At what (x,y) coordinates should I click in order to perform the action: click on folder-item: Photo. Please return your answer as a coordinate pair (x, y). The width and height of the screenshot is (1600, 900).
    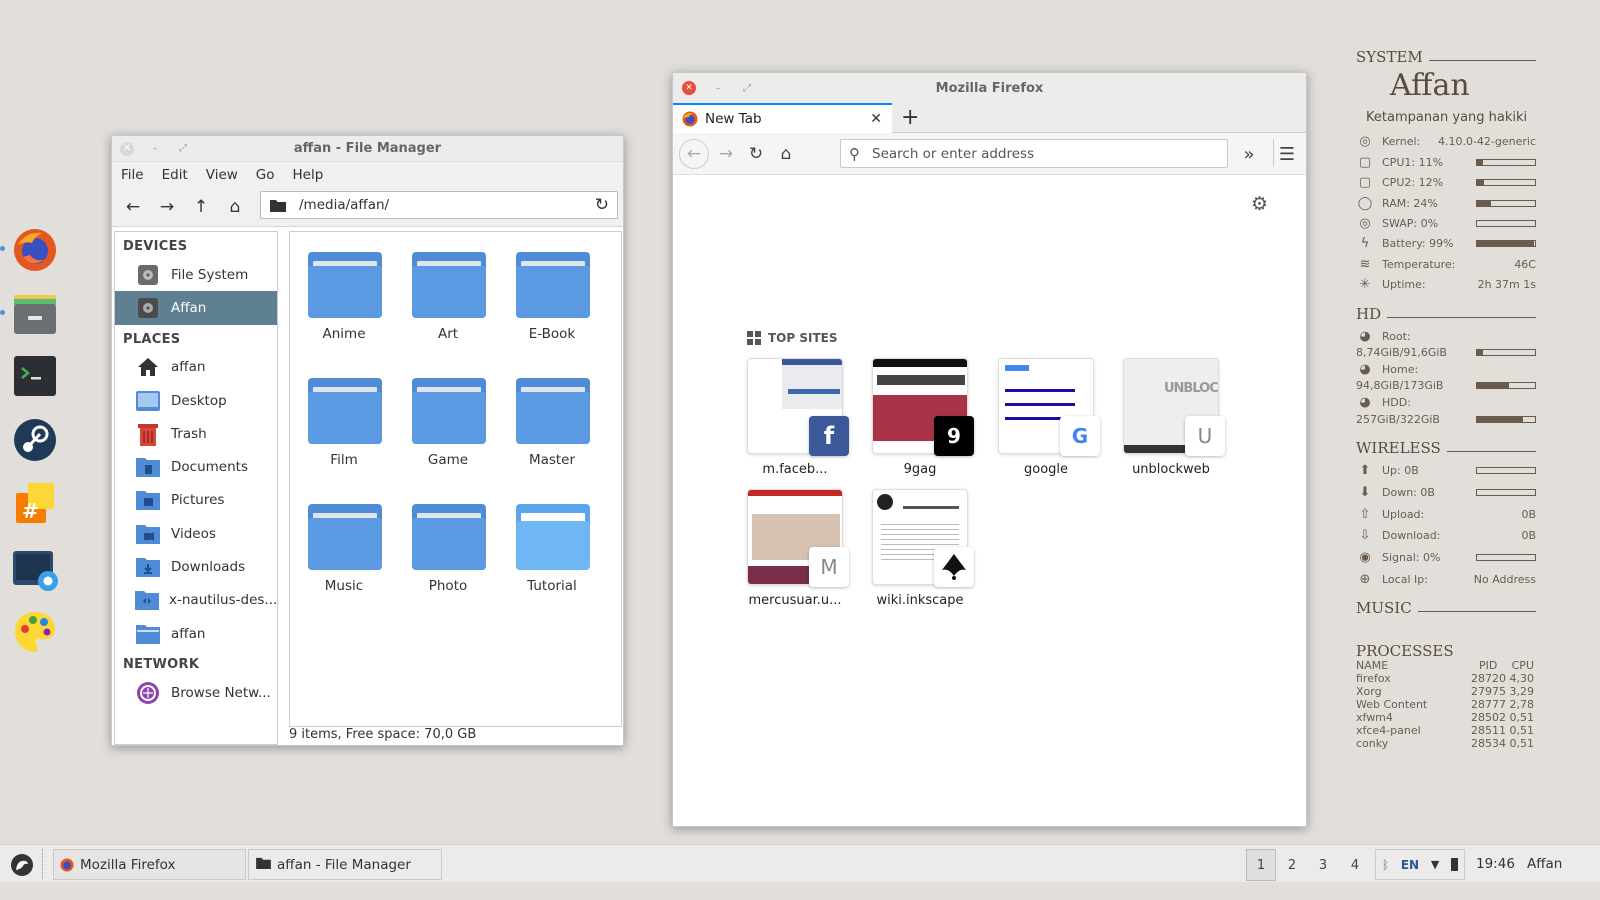
    Looking at the image, I should click on (448, 547).